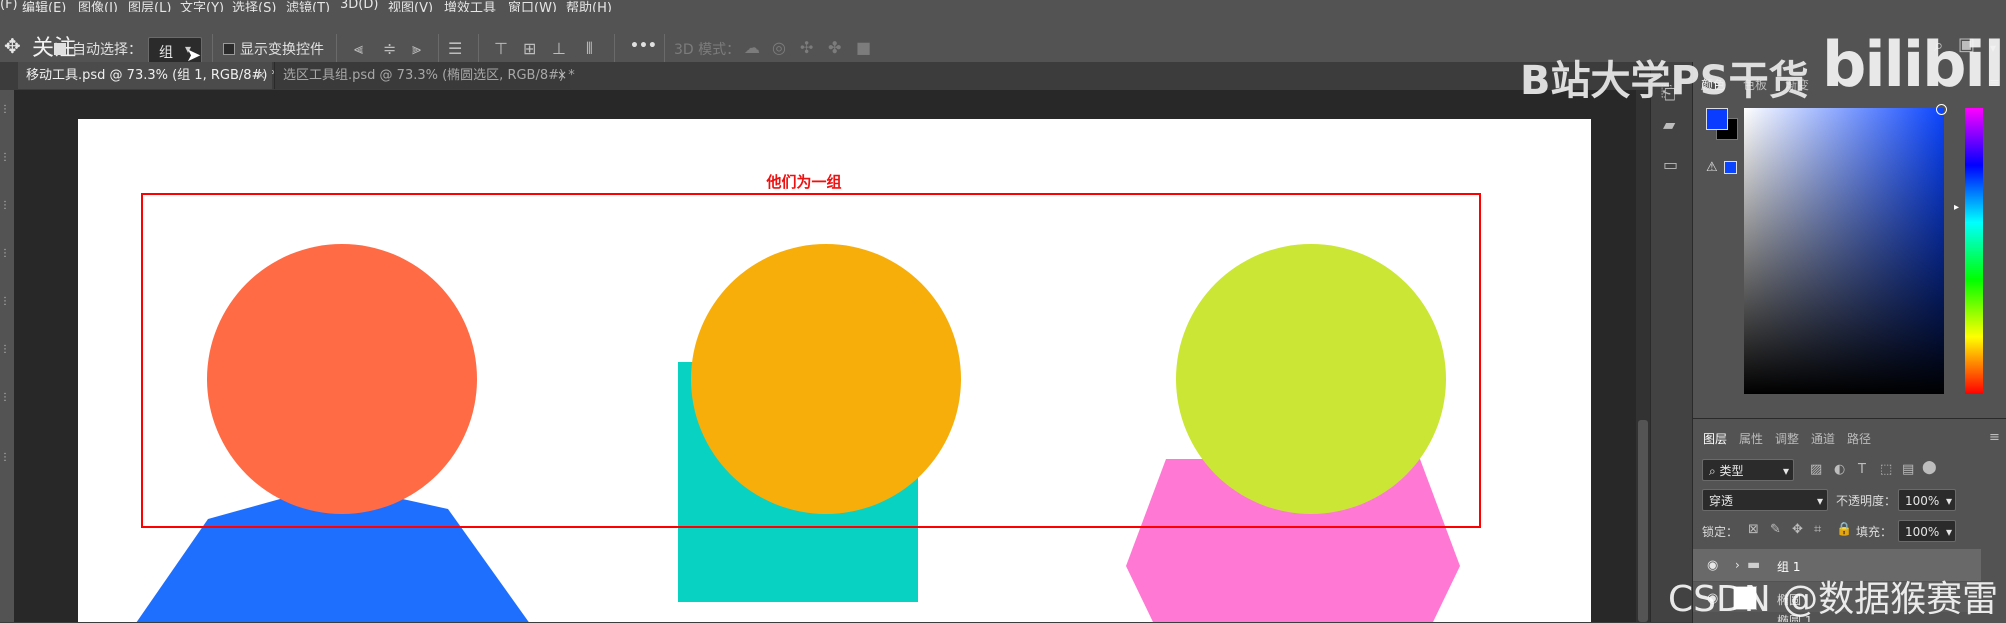  I want to click on eraser-tool-icon: ⋮, so click(5, 302).